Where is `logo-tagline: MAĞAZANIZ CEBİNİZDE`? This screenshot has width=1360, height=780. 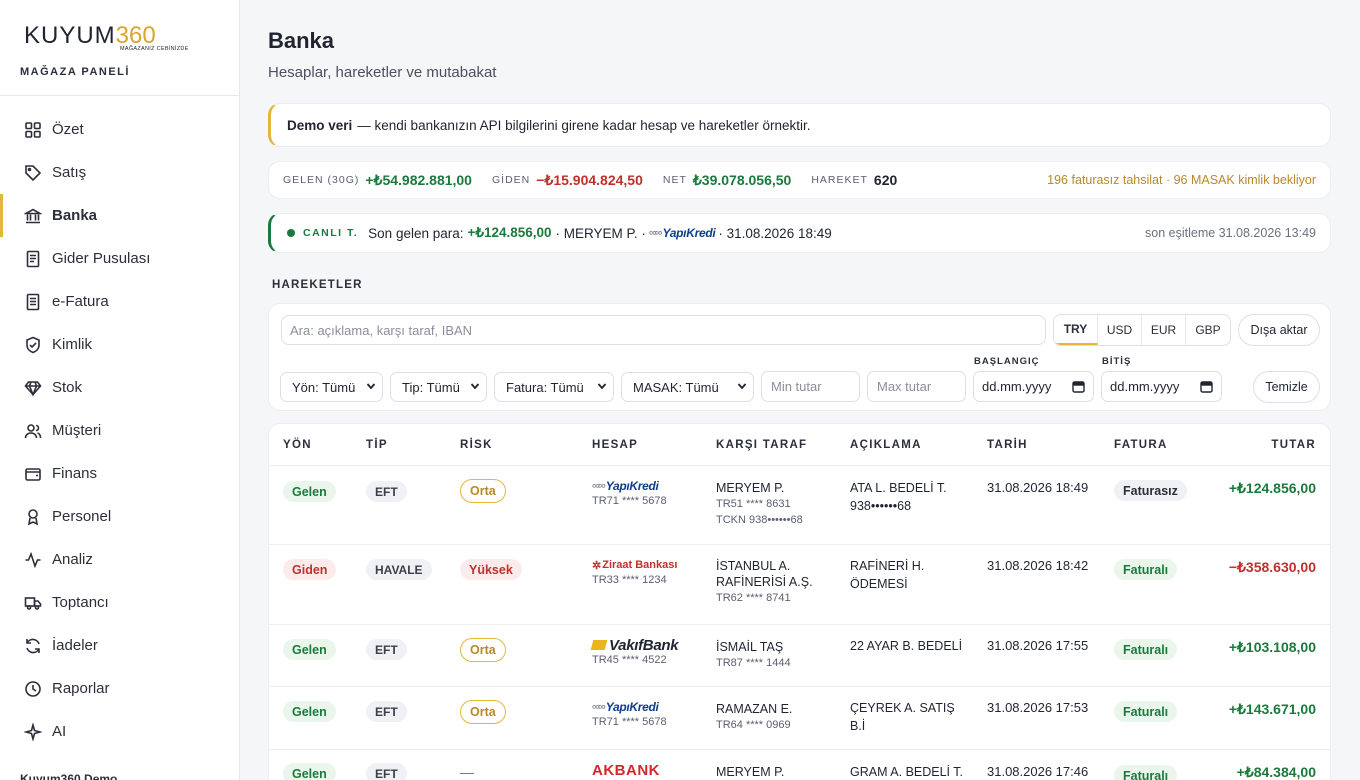
logo-tagline: MAĞAZANIZ CEBİNİZDE is located at coordinates (154, 49).